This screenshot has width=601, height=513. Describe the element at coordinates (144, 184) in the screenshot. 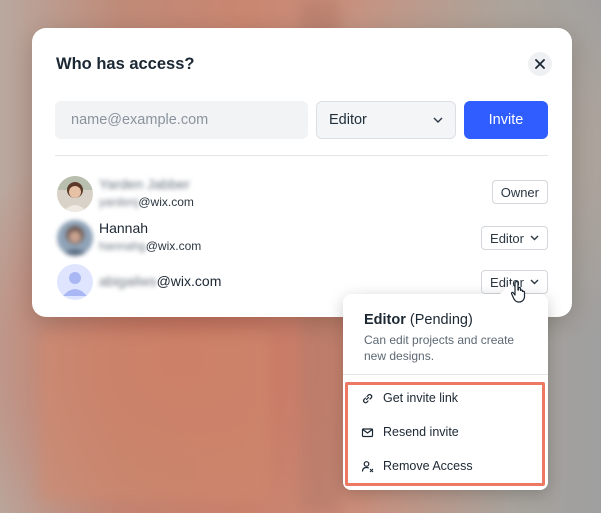

I see `member-name: Yarden Jabber` at that location.